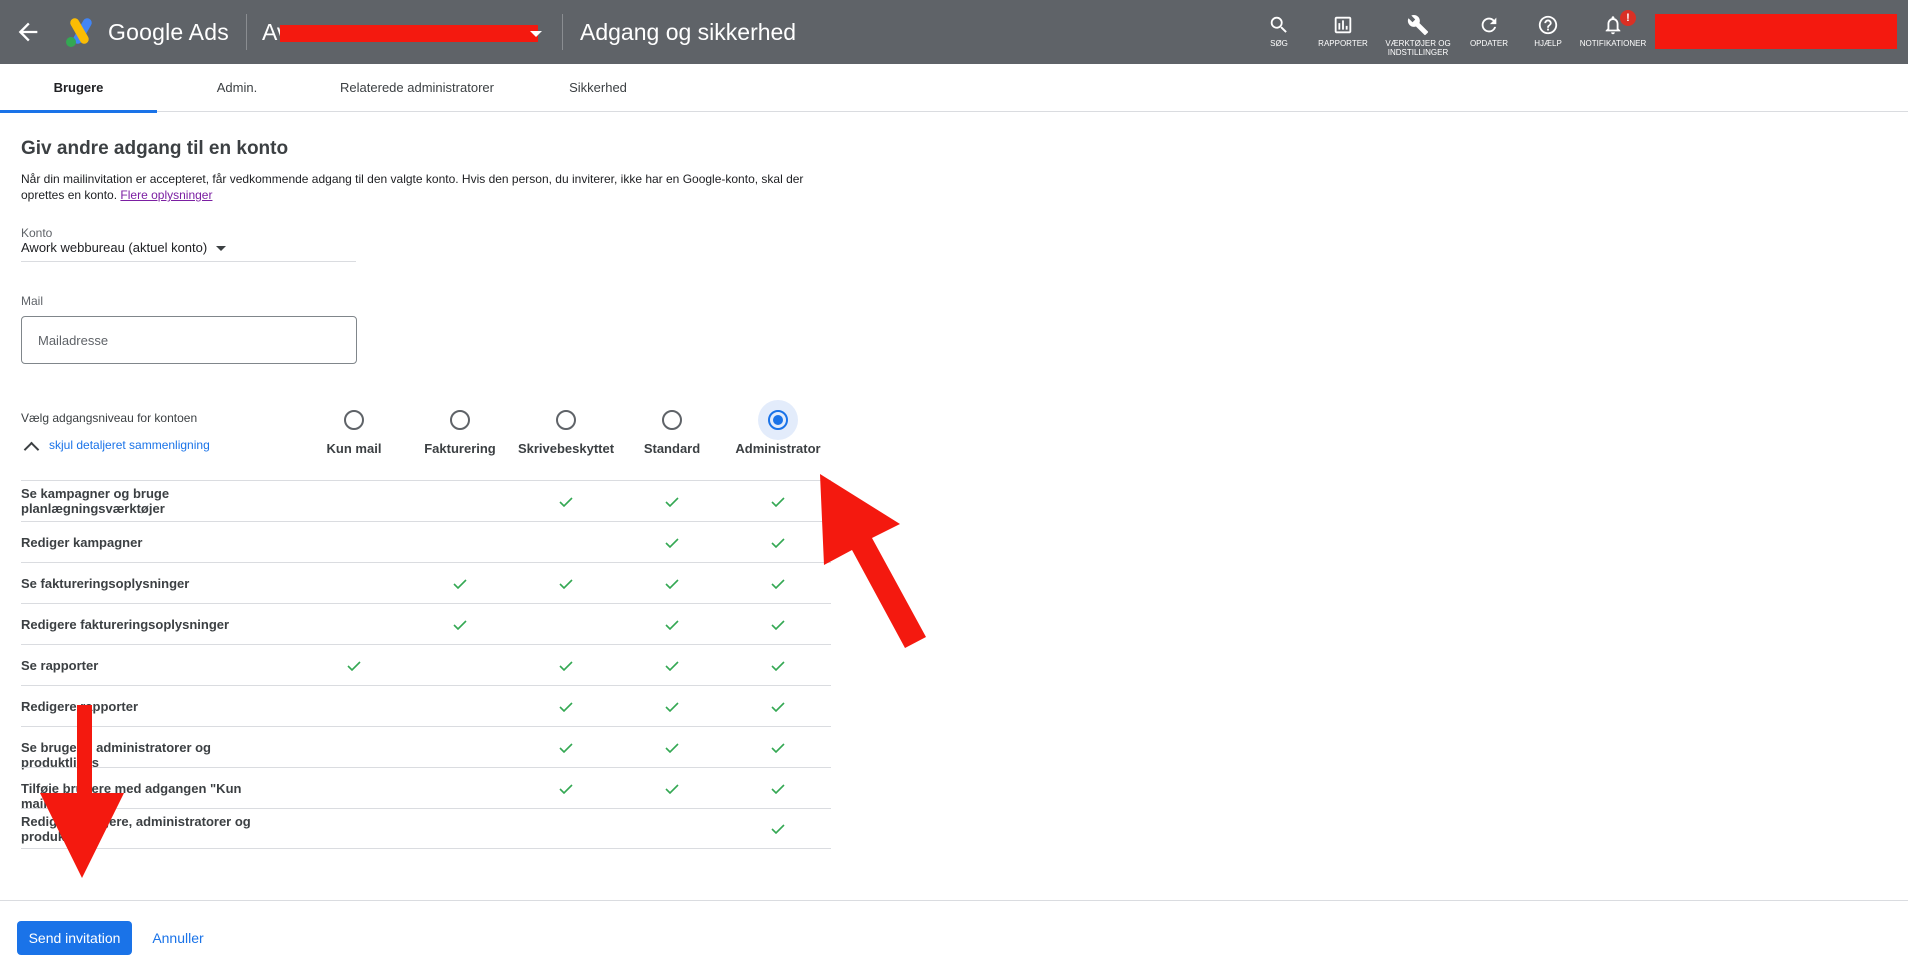 This screenshot has height=968, width=1908. I want to click on mail-label: Mail, so click(32, 301).